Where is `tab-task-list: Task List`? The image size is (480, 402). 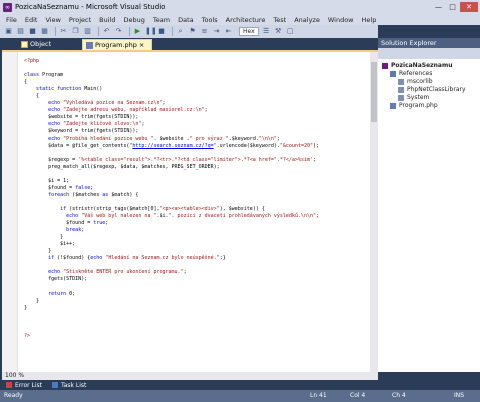 tab-task-list: Task List is located at coordinates (69, 385).